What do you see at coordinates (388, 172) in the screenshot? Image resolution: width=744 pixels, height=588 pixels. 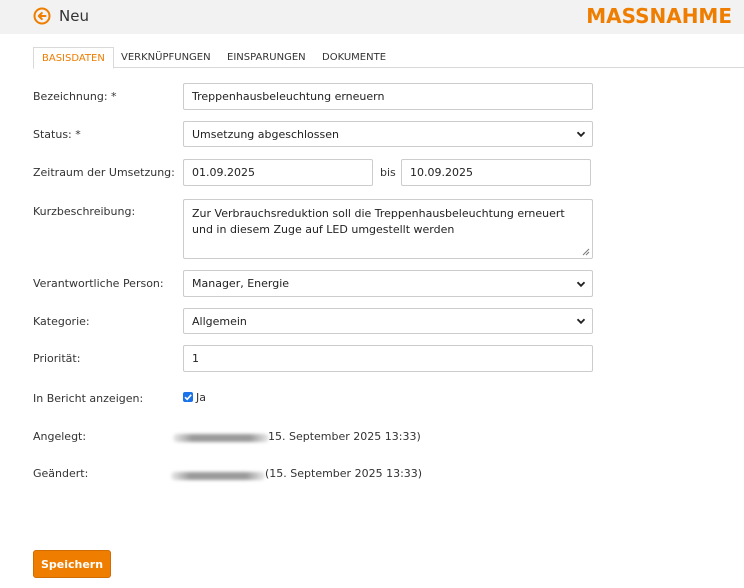 I see `zeitraum-separator: bis` at bounding box center [388, 172].